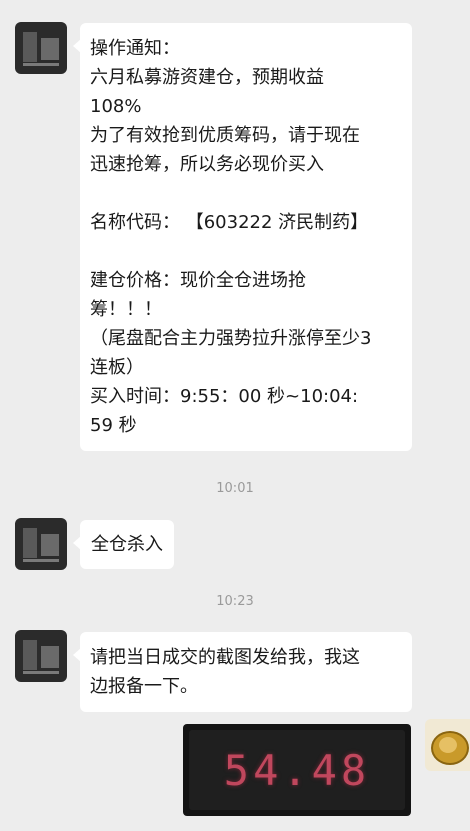 The height and width of the screenshot is (831, 470). I want to click on message-line: 连板）, so click(117, 367).